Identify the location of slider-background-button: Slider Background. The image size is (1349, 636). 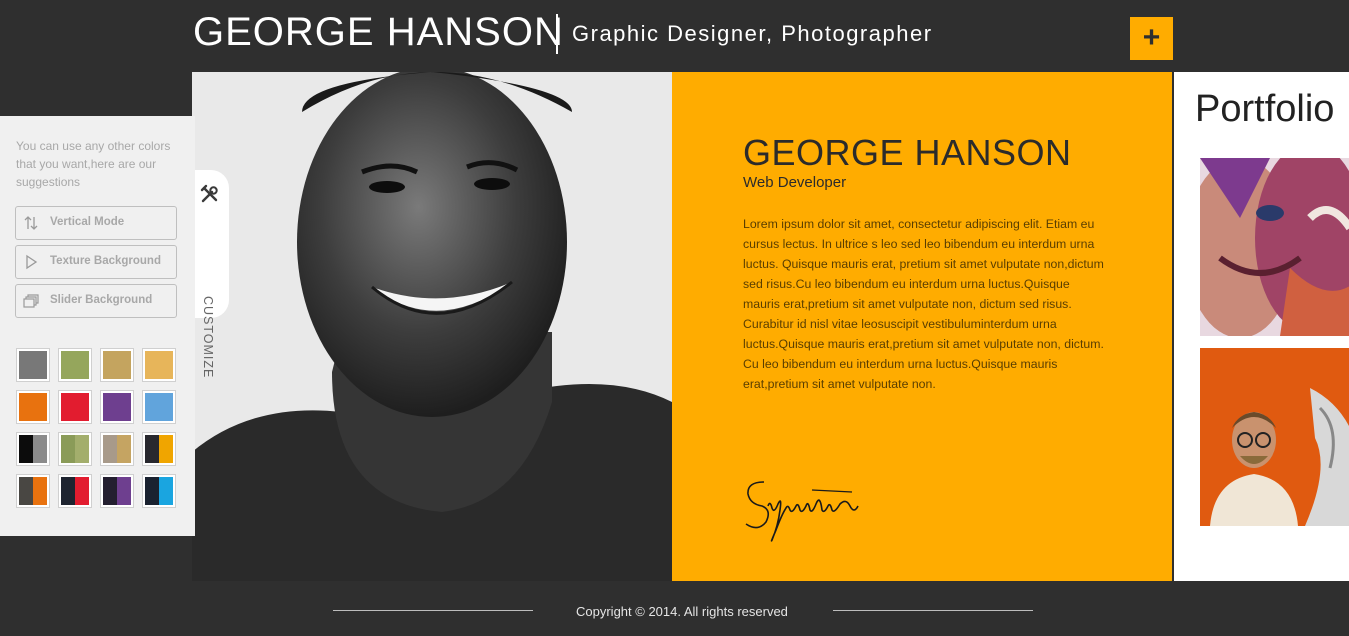
(96, 301).